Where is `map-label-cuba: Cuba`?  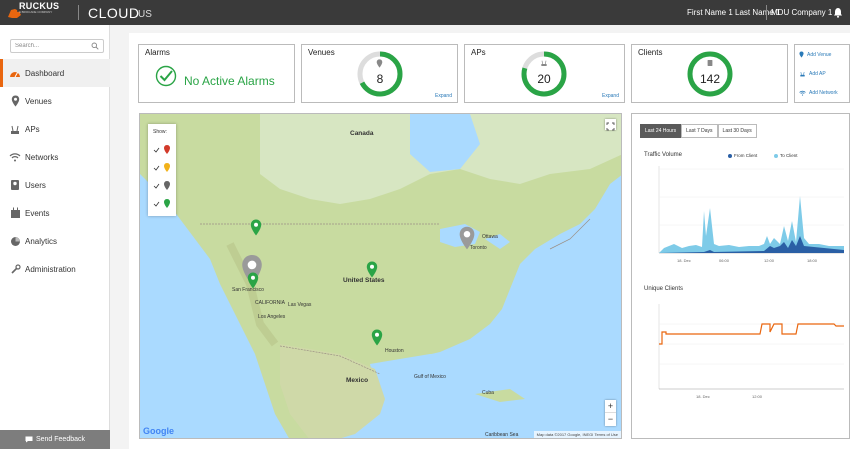 map-label-cuba: Cuba is located at coordinates (488, 393).